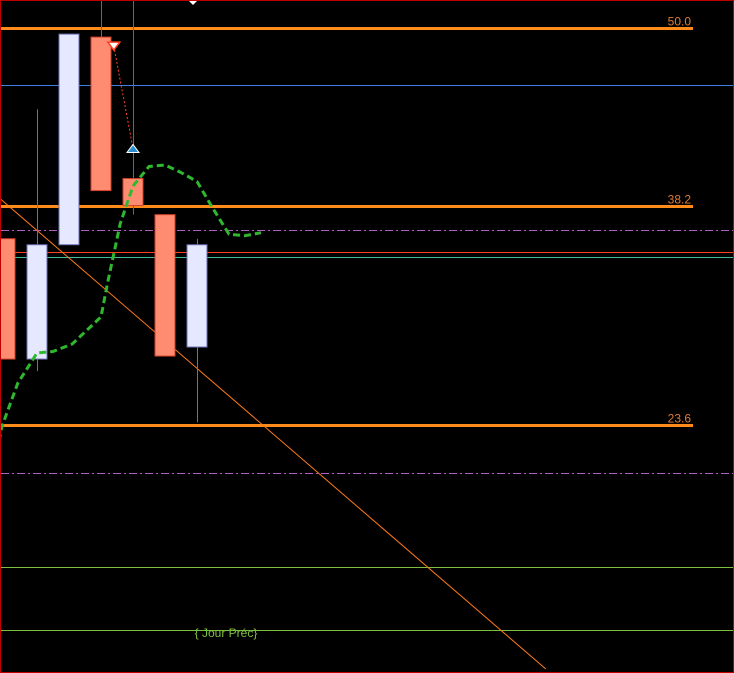 This screenshot has height=673, width=734. What do you see at coordinates (680, 22) in the screenshot?
I see `fib-label-50.0: 50.0` at bounding box center [680, 22].